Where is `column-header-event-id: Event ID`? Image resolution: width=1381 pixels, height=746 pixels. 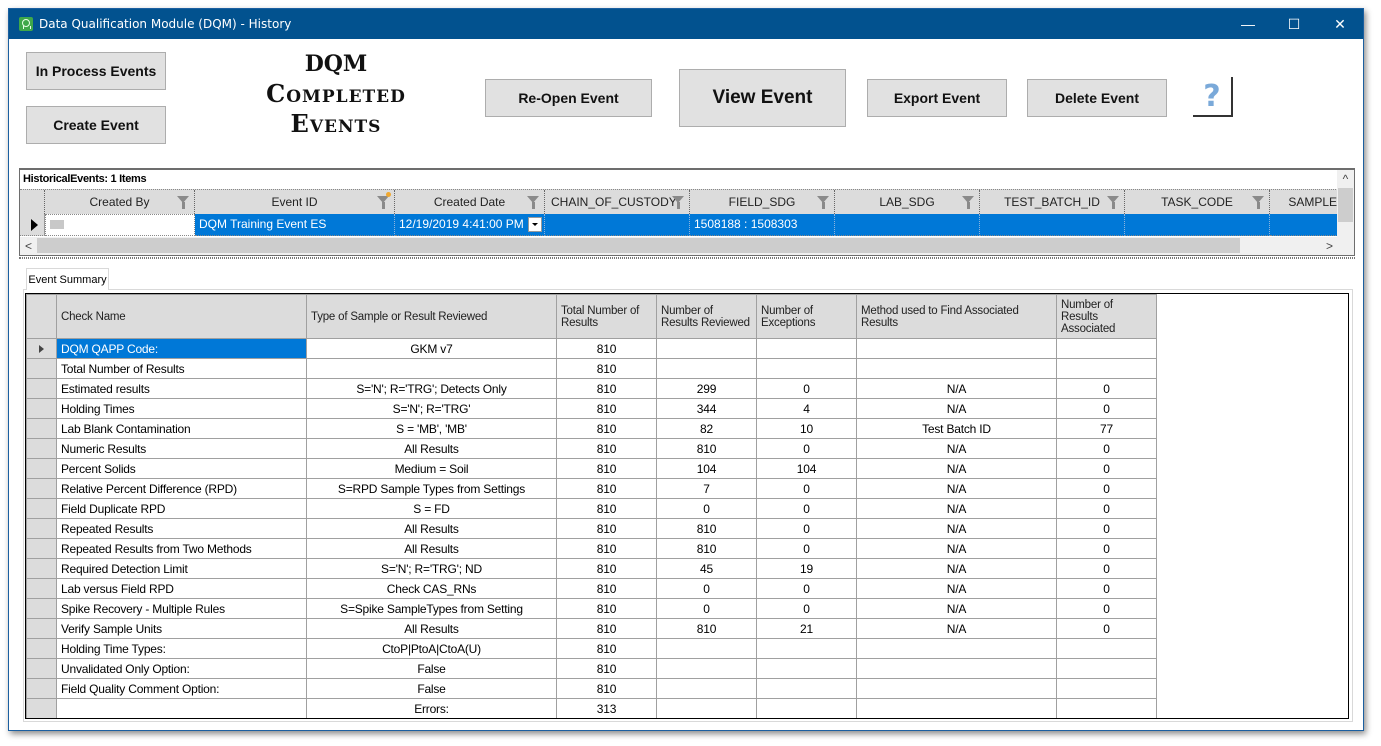 column-header-event-id: Event ID is located at coordinates (295, 202).